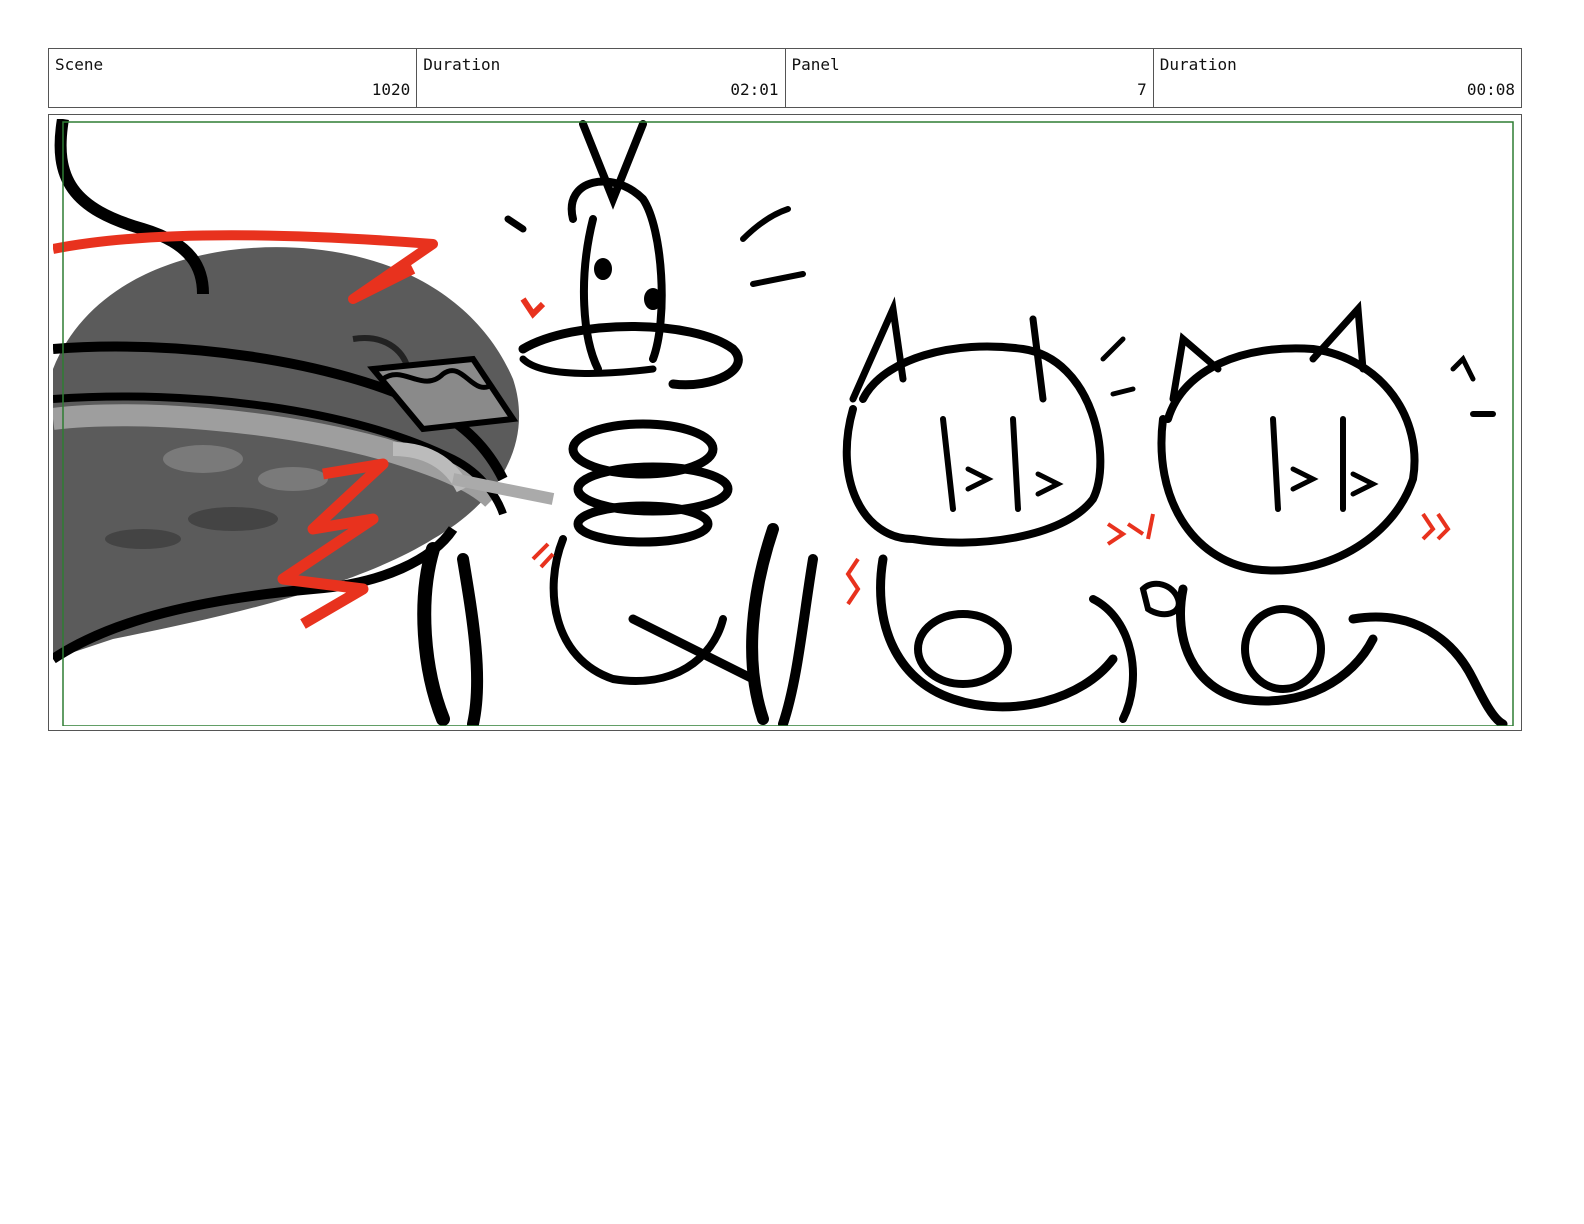 This screenshot has height=1224, width=1584. I want to click on scene-label: Scene, so click(79, 64).